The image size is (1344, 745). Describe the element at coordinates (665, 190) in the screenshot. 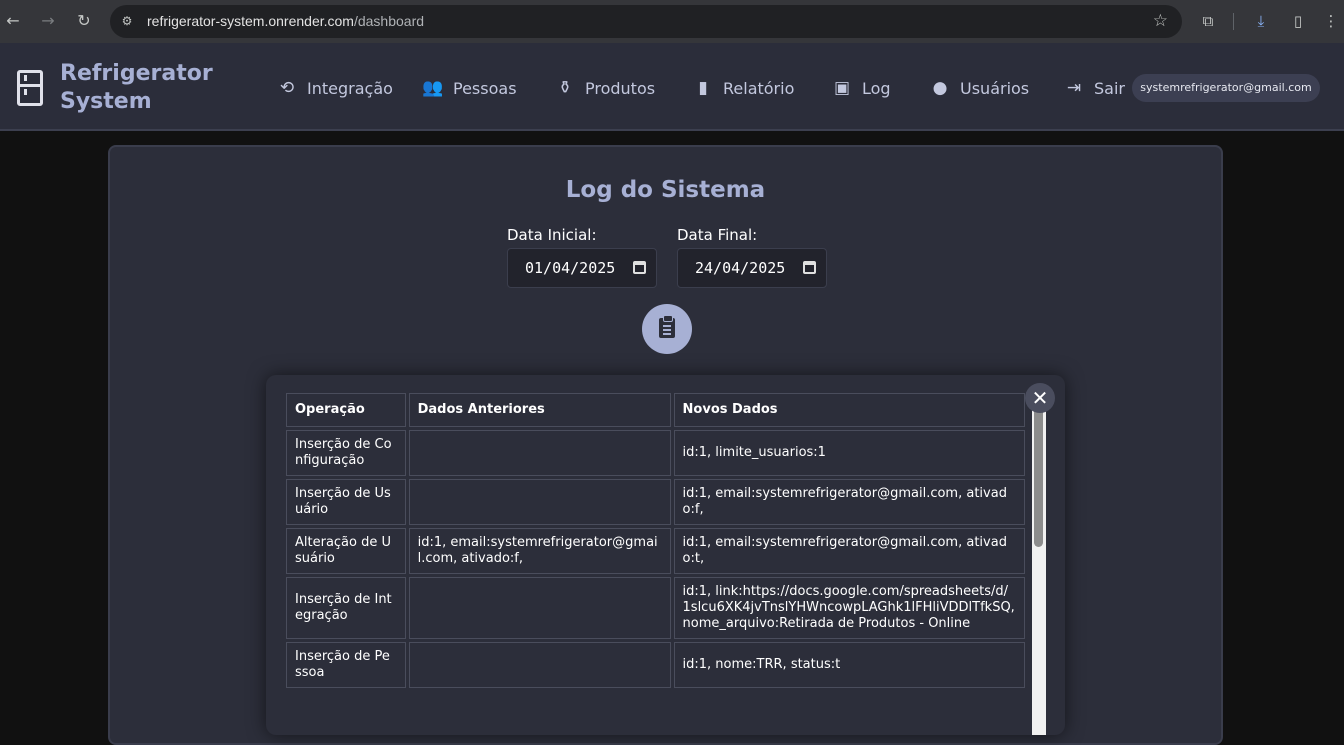

I see `page-title: Log do Sistema` at that location.